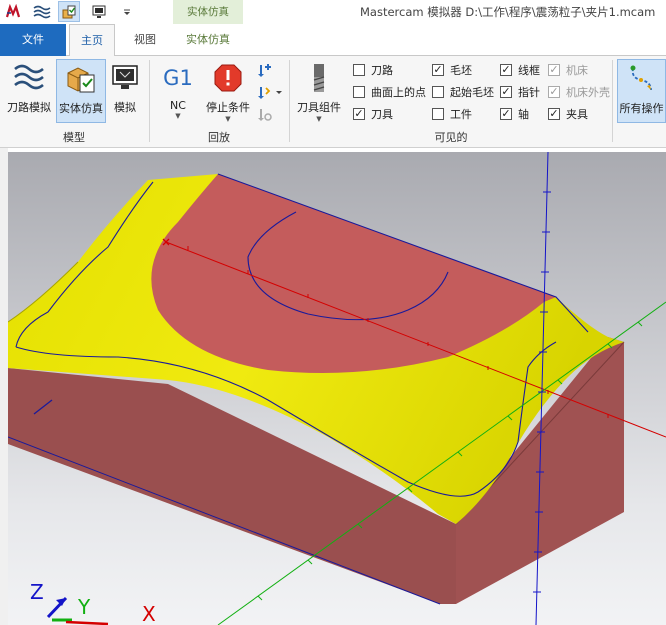 The height and width of the screenshot is (625, 666). Describe the element at coordinates (81, 79) in the screenshot. I see `verify-icon` at that location.